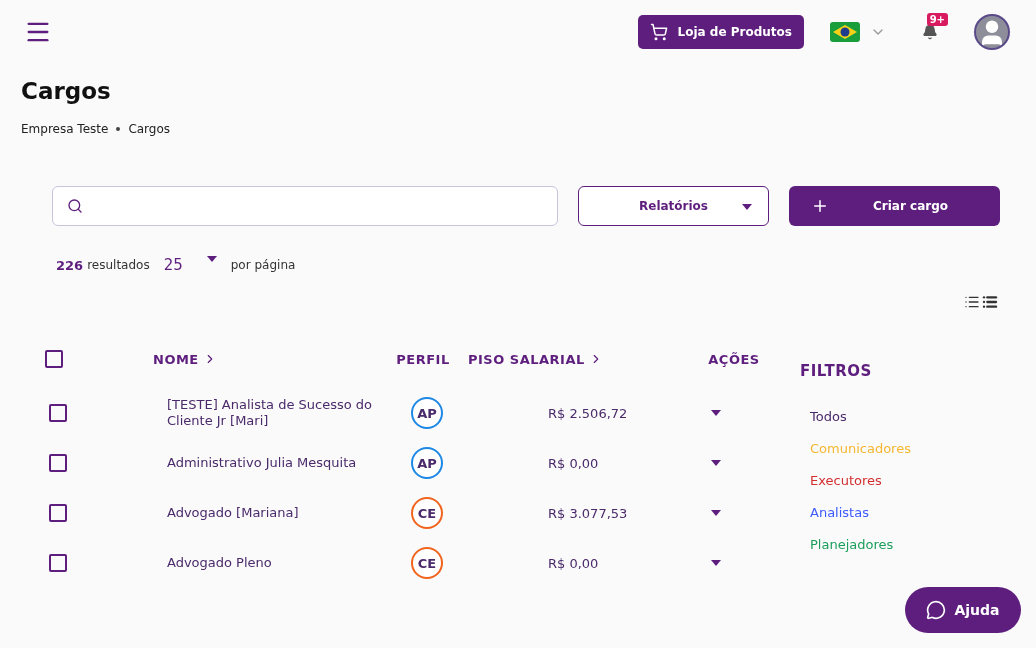 This screenshot has height=648, width=1036. I want to click on create-button: Criar cargo, so click(894, 206).